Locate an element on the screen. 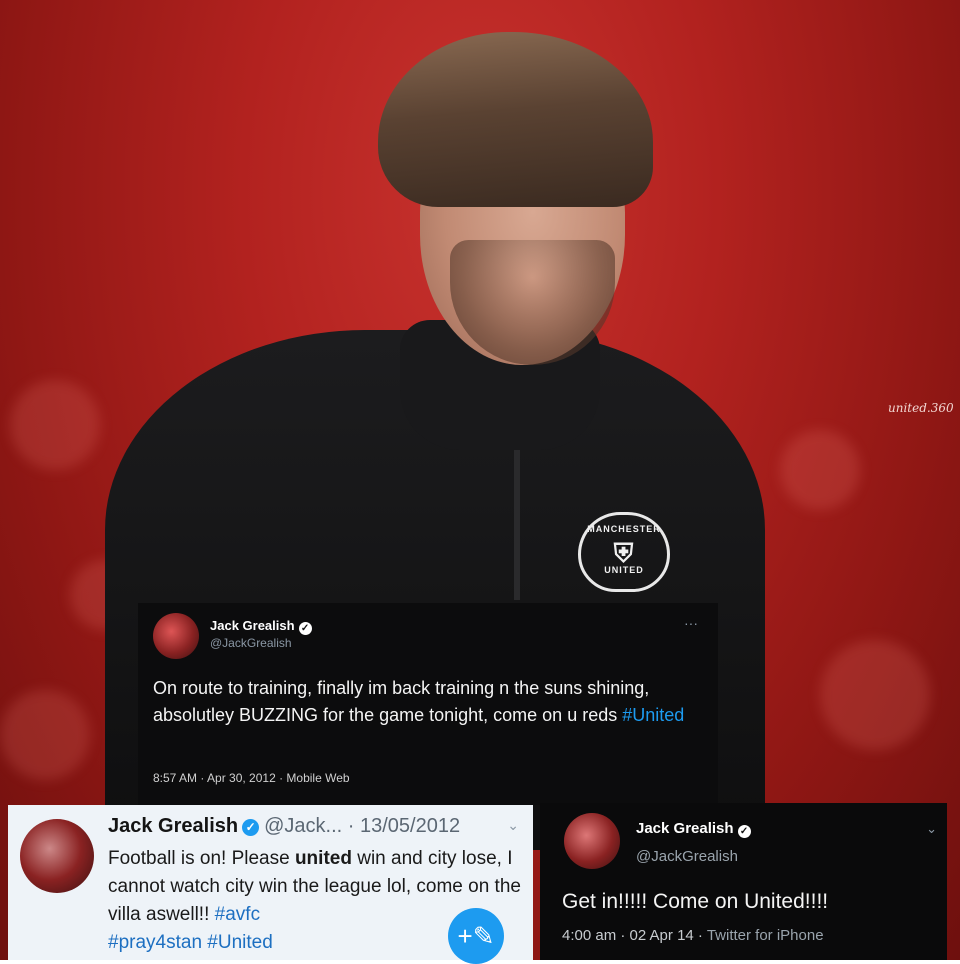  tweet-source: Twitter for iPhone is located at coordinates (765, 935).